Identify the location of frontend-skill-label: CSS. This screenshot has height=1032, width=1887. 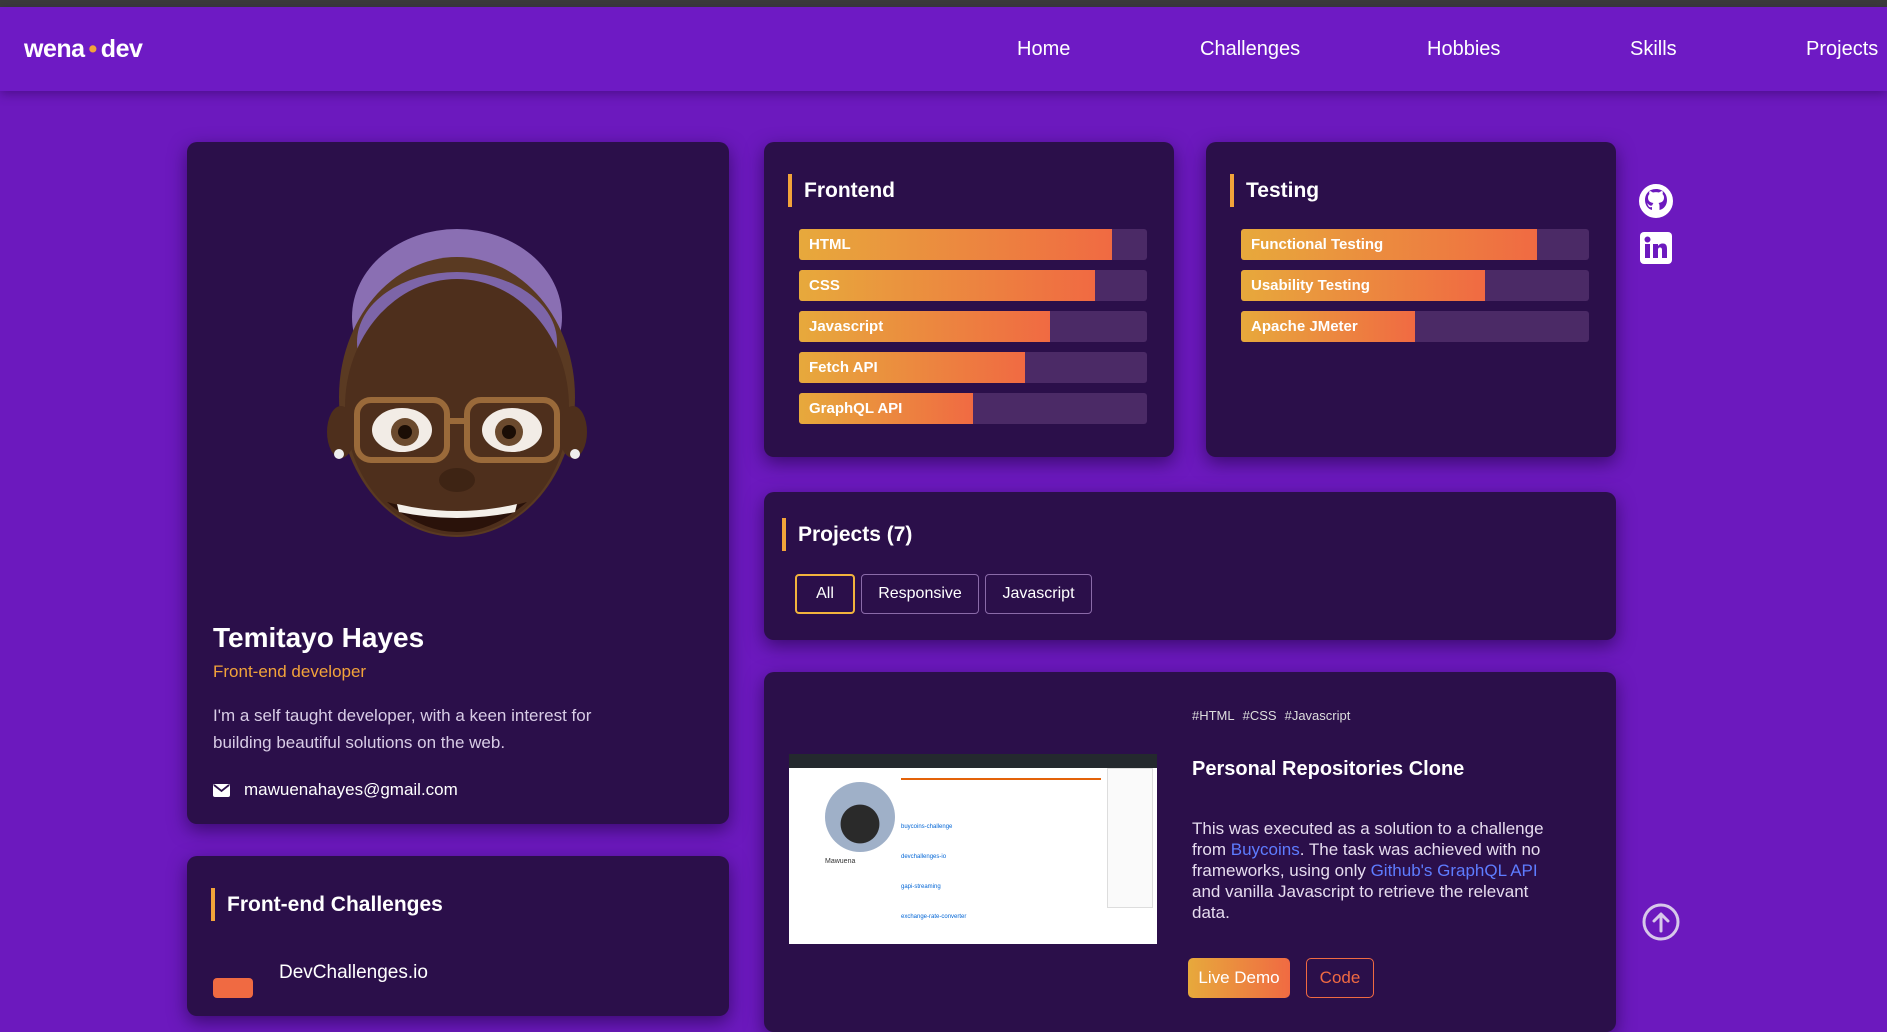
(824, 285).